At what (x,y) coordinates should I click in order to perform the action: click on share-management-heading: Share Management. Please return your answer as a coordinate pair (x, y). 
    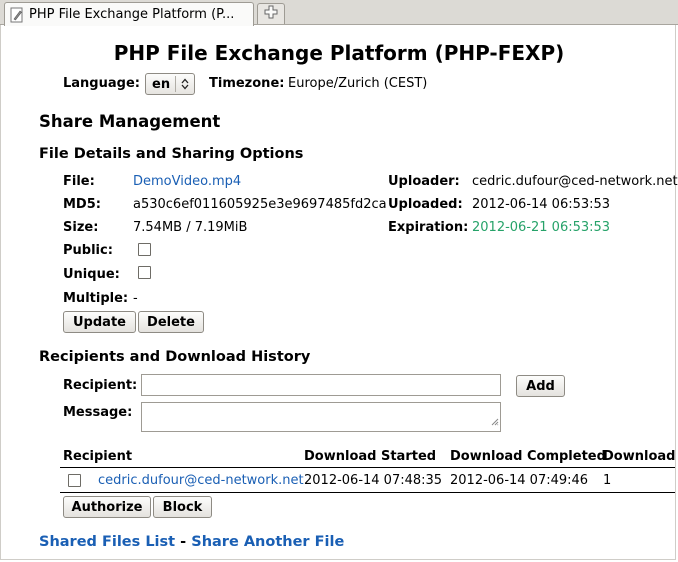
    Looking at the image, I should click on (130, 121).